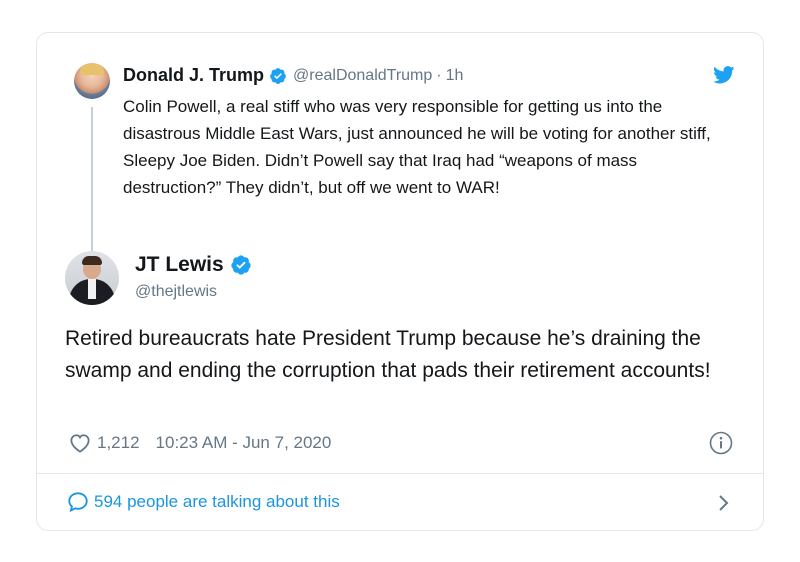 The image size is (800, 562). I want to click on thread-connector-line, so click(92, 179).